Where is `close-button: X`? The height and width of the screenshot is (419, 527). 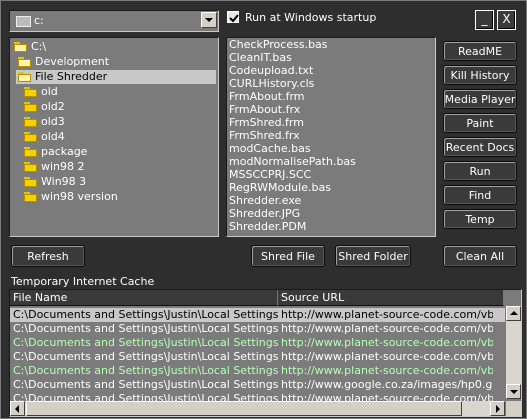 close-button: X is located at coordinates (506, 20).